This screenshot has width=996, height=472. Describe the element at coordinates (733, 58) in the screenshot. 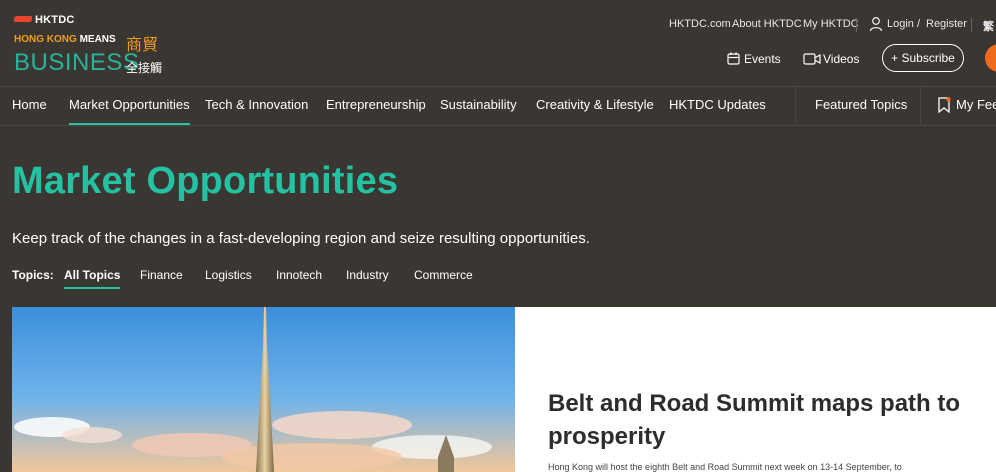

I see `calendar-icon` at that location.